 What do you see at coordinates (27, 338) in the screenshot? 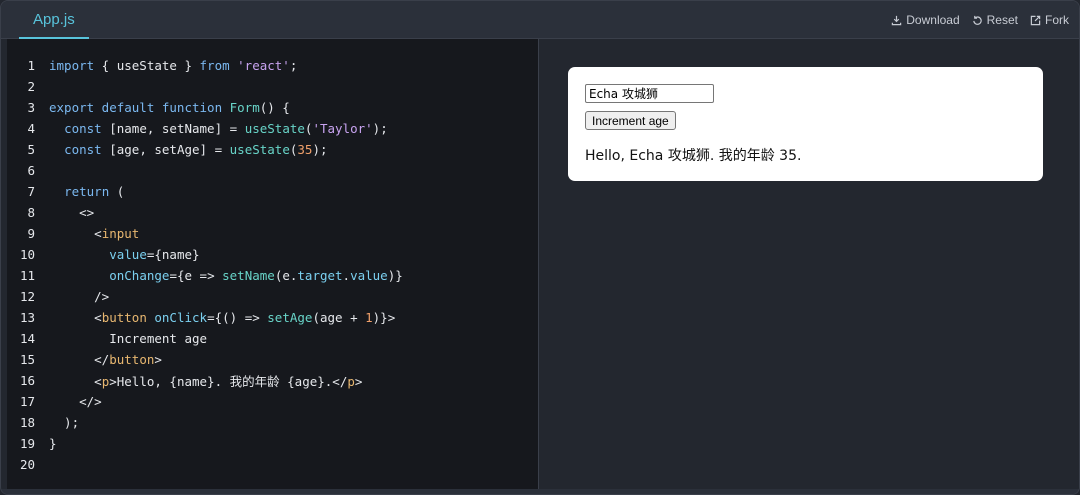
I see `line-number: 14` at bounding box center [27, 338].